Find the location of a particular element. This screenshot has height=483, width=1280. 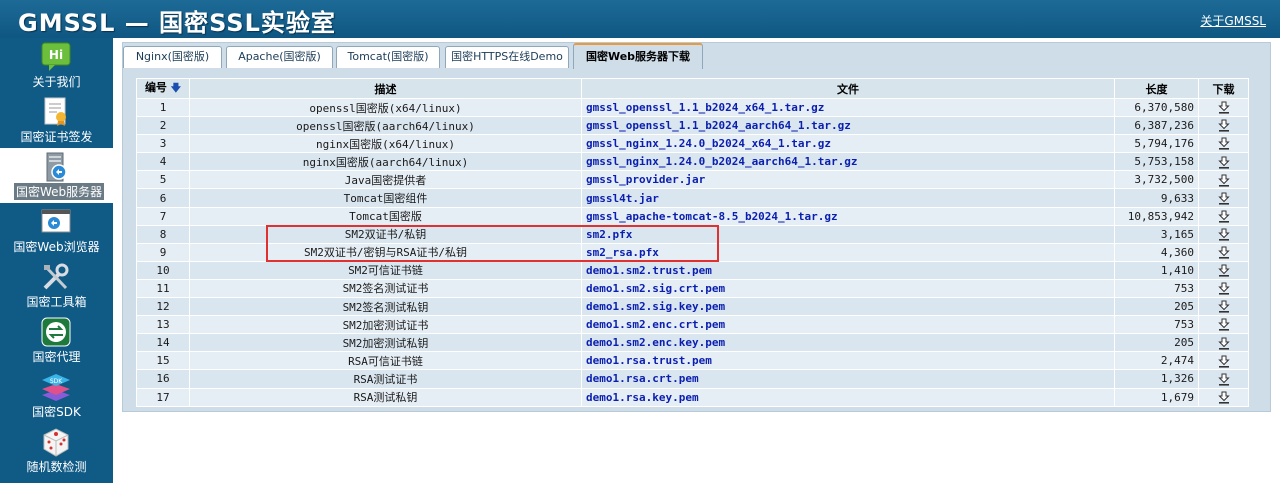

file-link: gmssl_nginx_1.24.0_b2024_x64_1.tar.gz is located at coordinates (848, 144).